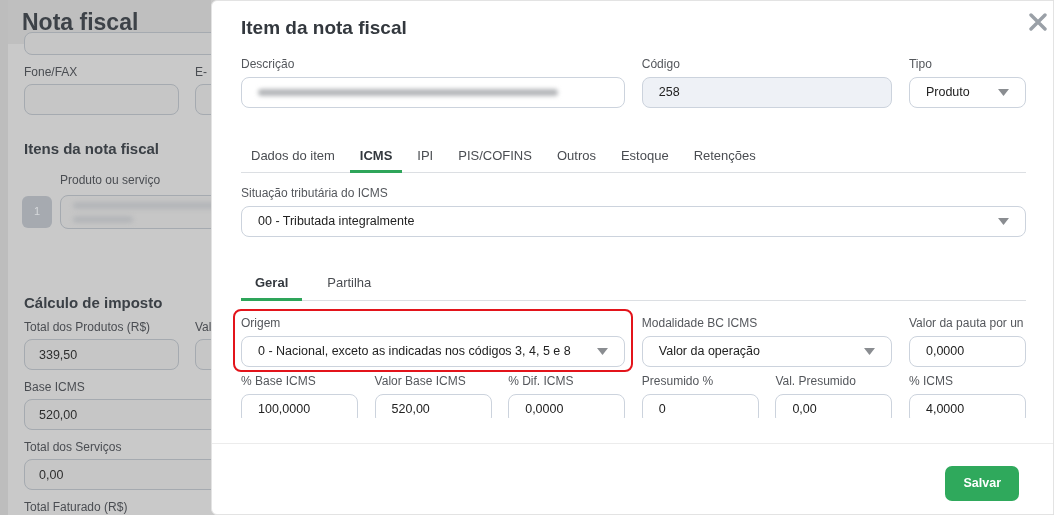 This screenshot has width=1054, height=515. Describe the element at coordinates (661, 64) in the screenshot. I see `field-label: Código` at that location.